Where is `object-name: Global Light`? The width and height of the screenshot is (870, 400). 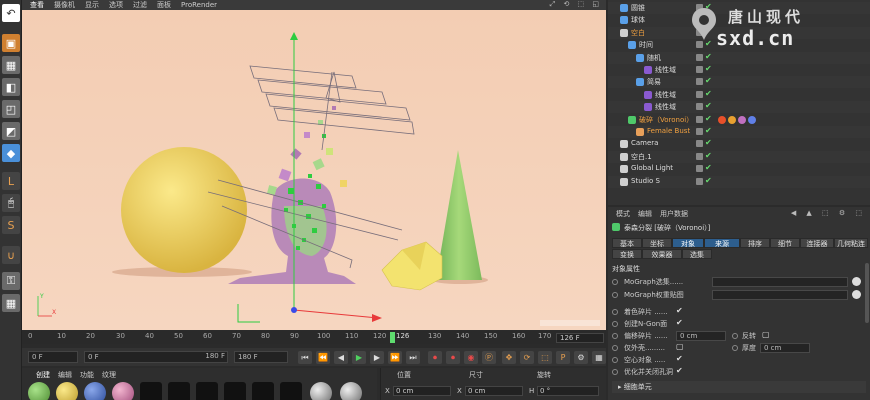 object-name: Global Light is located at coordinates (652, 168).